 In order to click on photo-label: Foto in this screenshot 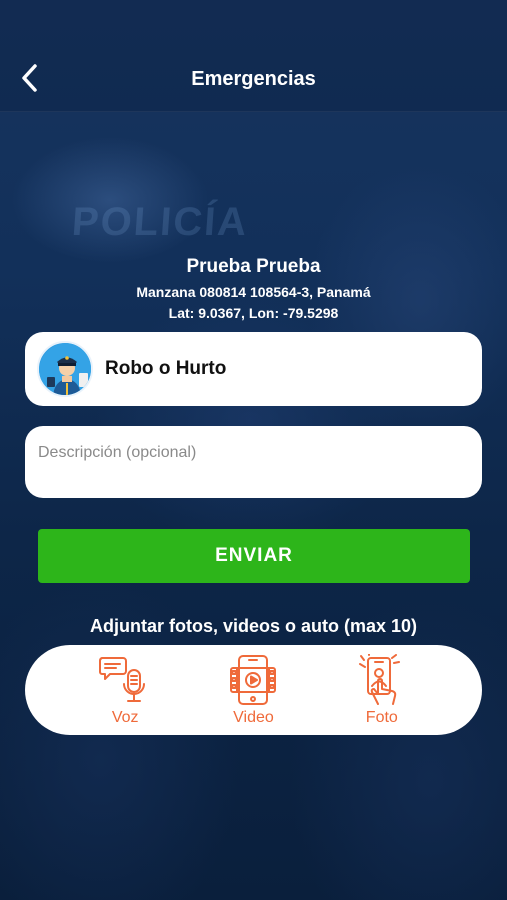, I will do `click(381, 717)`.